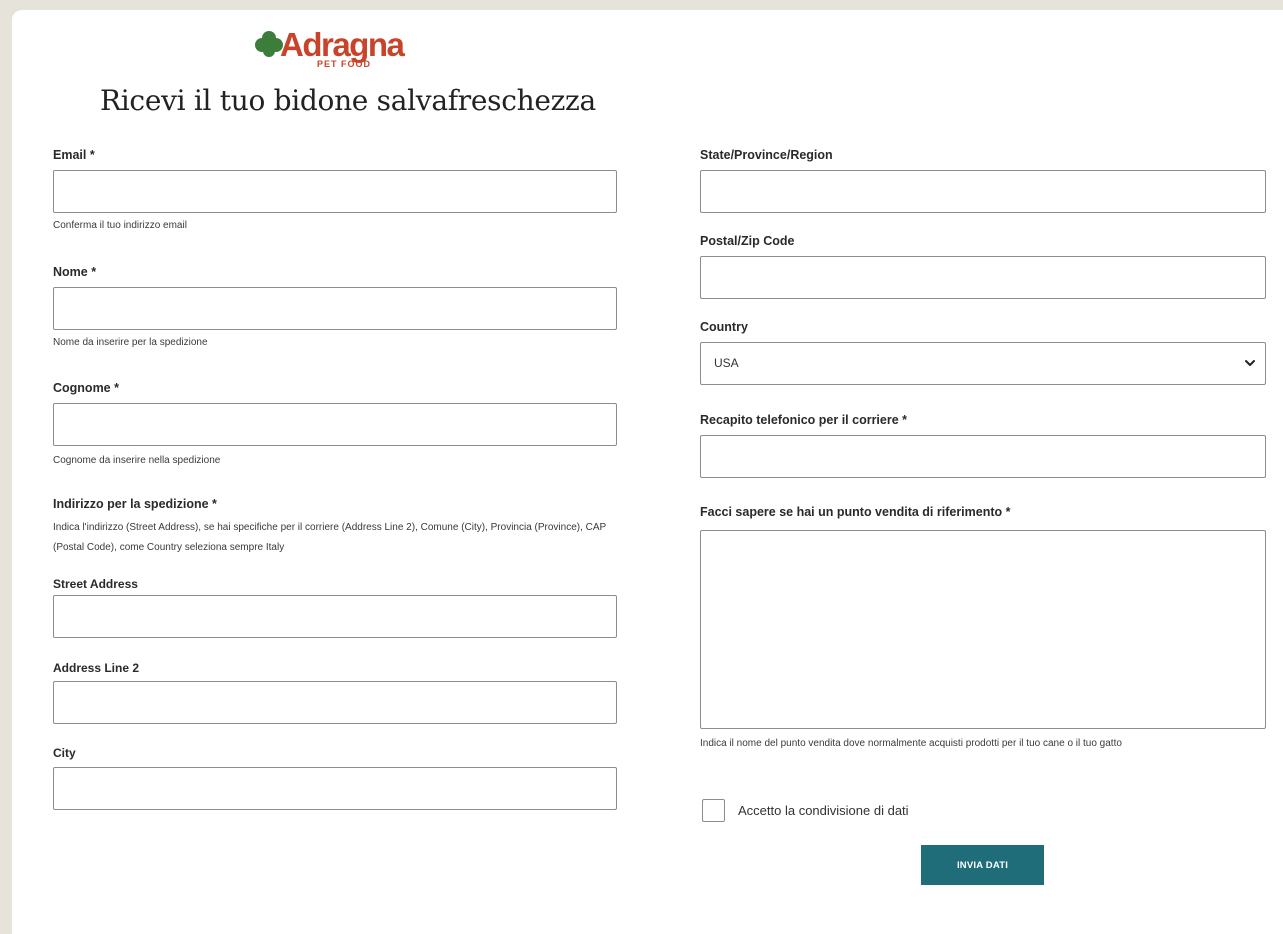 This screenshot has height=934, width=1283. I want to click on submit-button: INVIA DATI, so click(982, 865).